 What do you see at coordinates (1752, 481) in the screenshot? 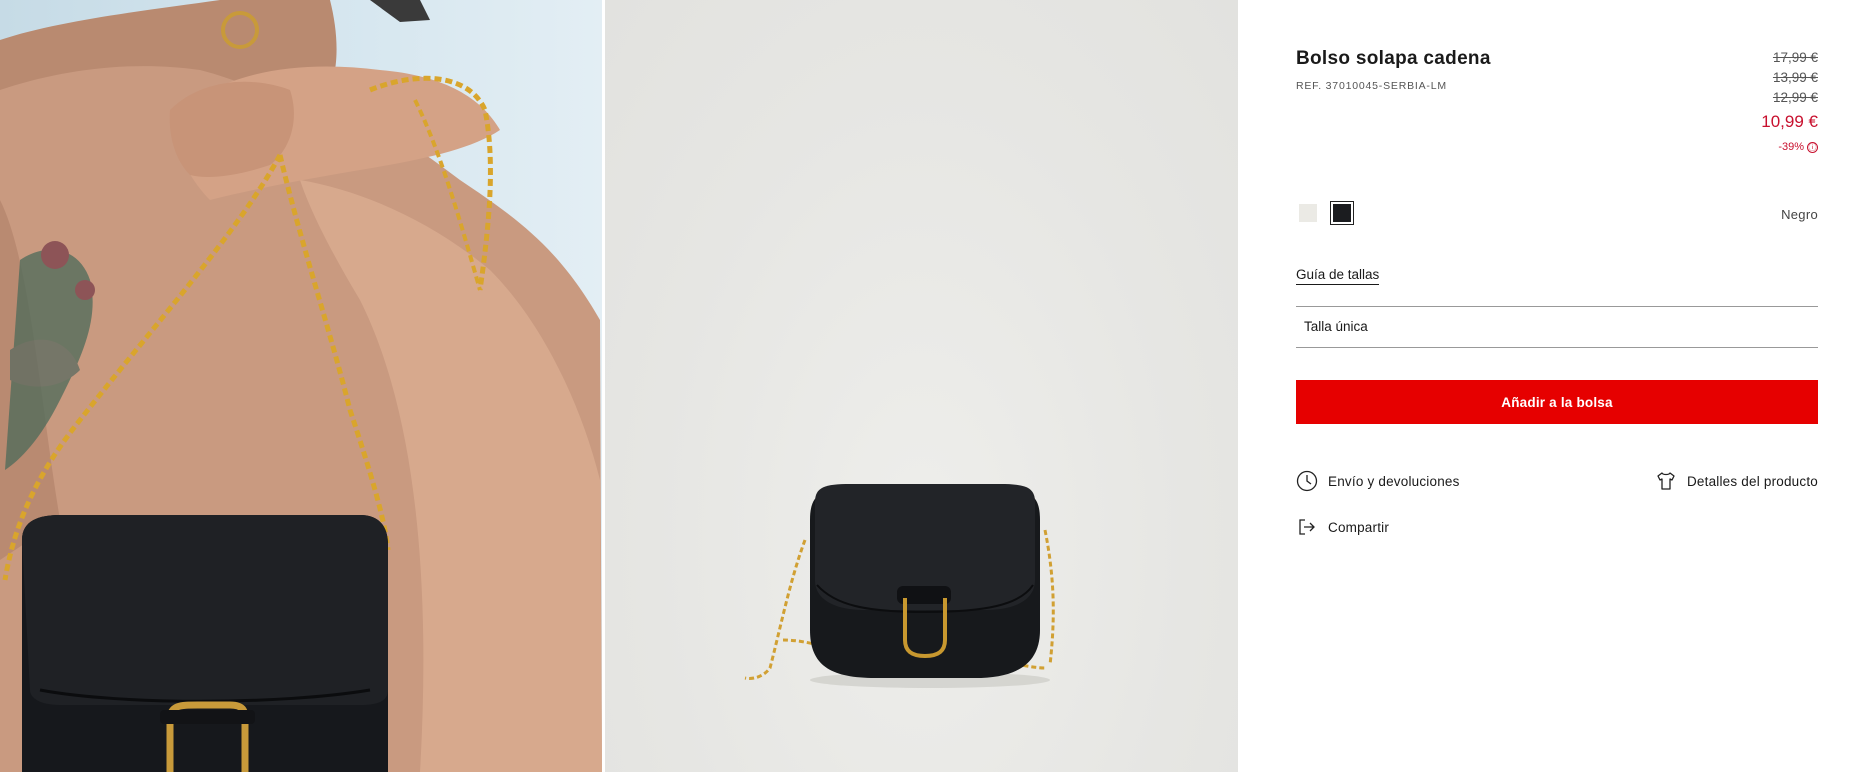
I see `product-details-label: Detalles del producto` at bounding box center [1752, 481].